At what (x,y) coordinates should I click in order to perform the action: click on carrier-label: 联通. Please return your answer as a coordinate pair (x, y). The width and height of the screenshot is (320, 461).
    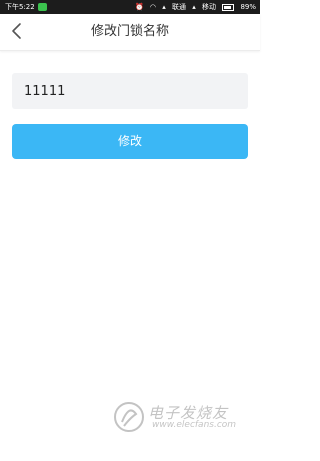
    Looking at the image, I should click on (178, 7).